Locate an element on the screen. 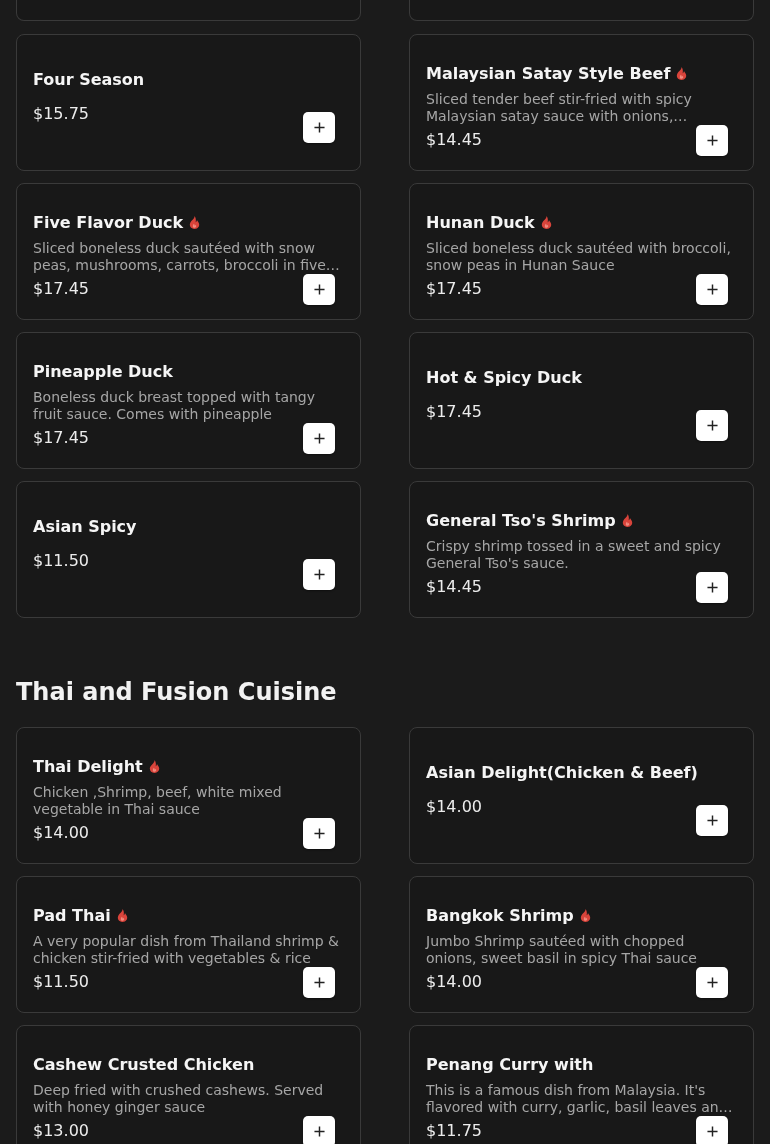 The height and width of the screenshot is (1144, 770). dish-name: Thai Delight is located at coordinates (88, 766).